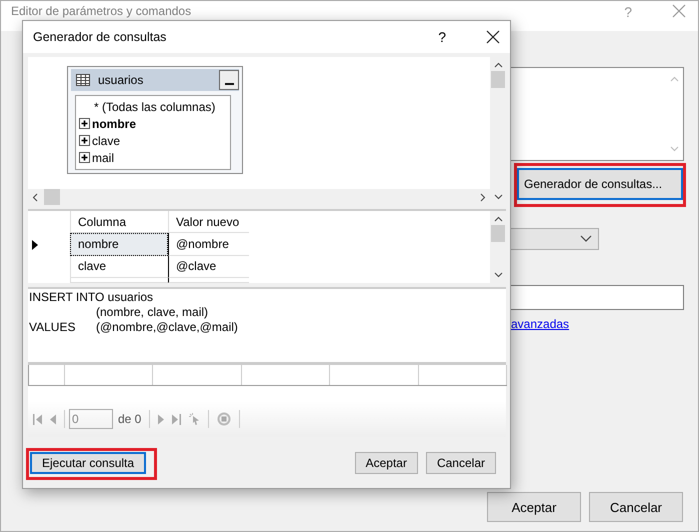 The width and height of the screenshot is (699, 532). I want to click on column-item: clave, so click(106, 141).